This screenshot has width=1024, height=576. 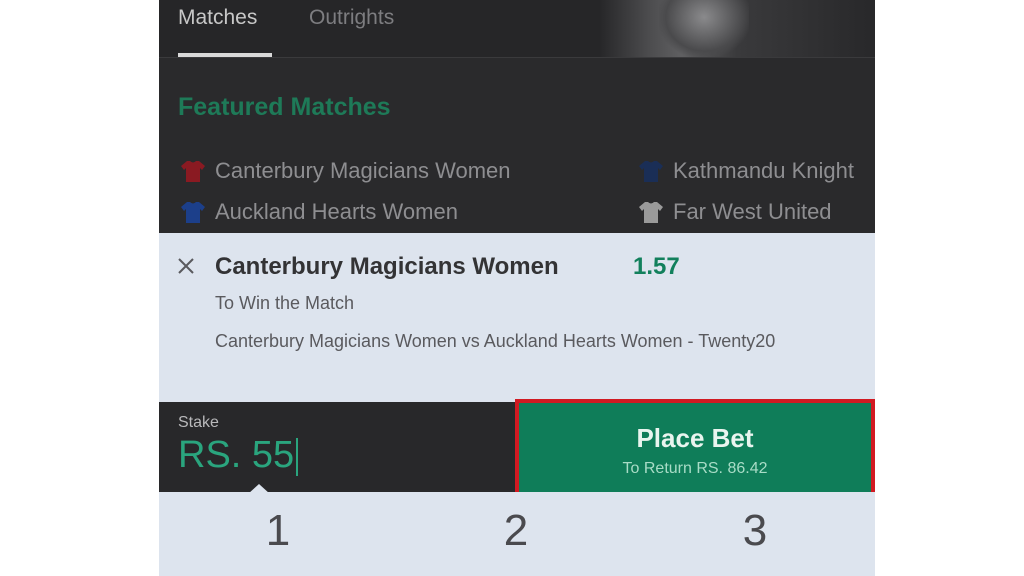 I want to click on numeric-keypad: 1 2 3, so click(x=517, y=534).